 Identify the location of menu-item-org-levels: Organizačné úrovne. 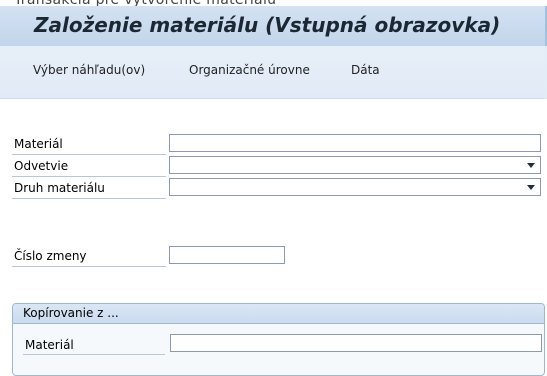
(249, 70).